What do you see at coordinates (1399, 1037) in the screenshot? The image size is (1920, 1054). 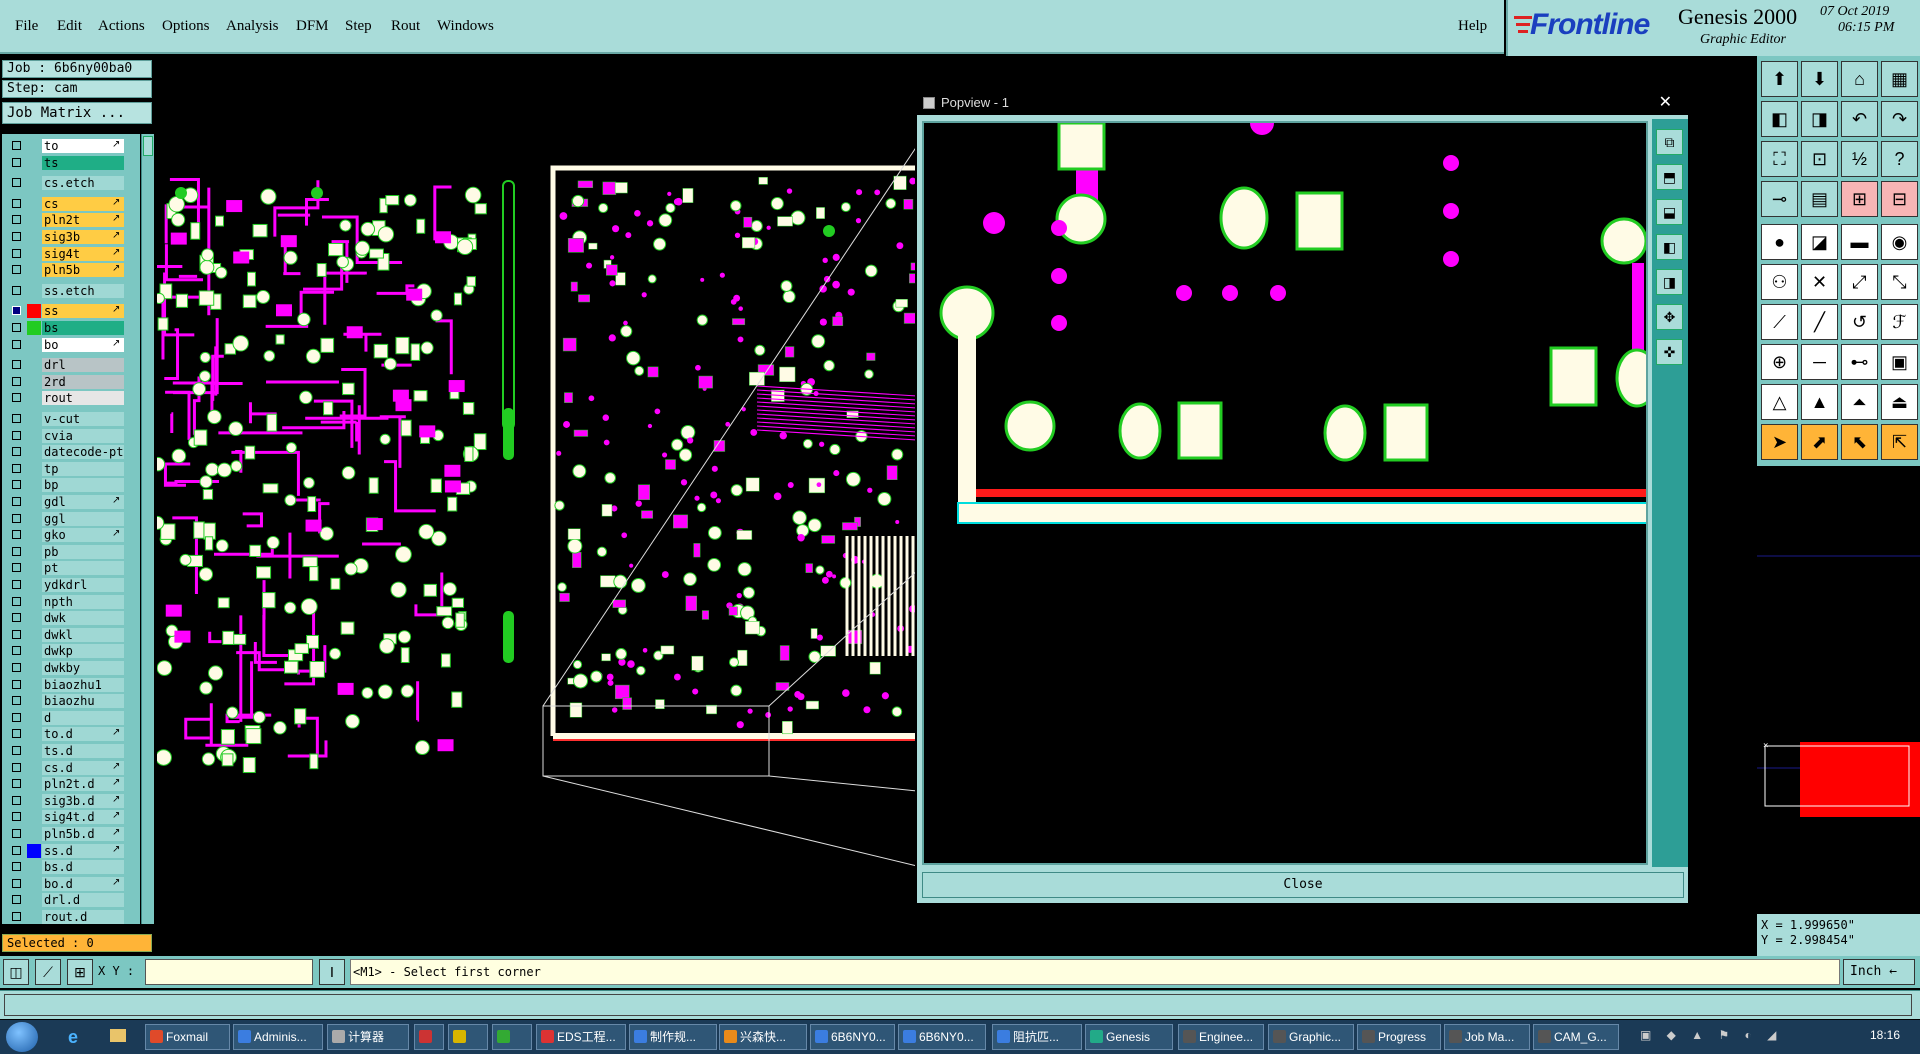 I see `taskbar-button: Progress` at bounding box center [1399, 1037].